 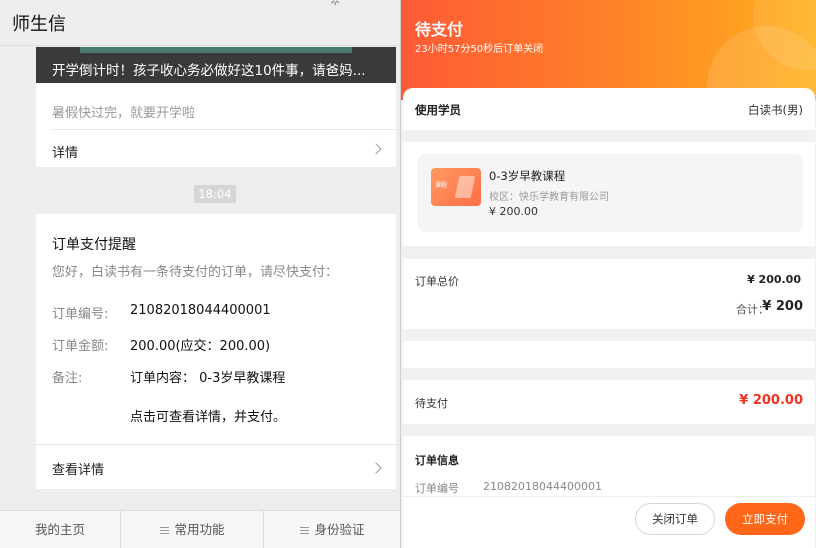 I want to click on view-detail-link: 查看详情, so click(x=216, y=467).